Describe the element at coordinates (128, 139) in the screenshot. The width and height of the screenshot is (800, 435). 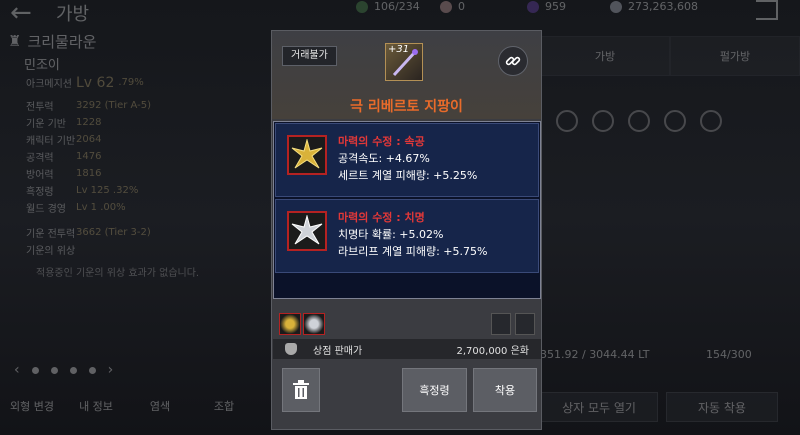
I see `stat-row: 캐릭터 기반 2064` at that location.